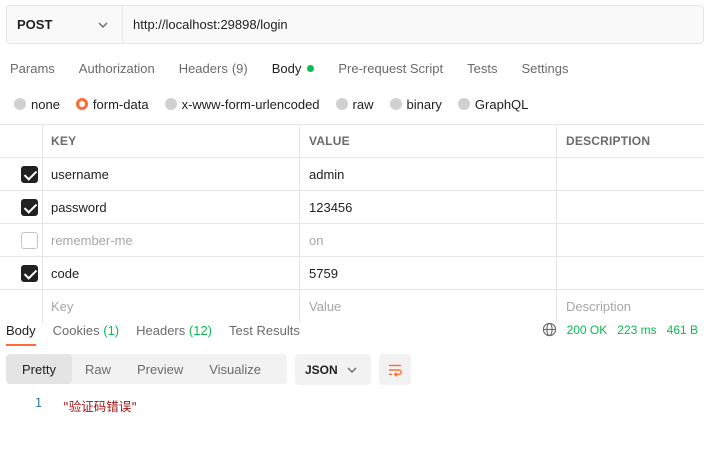 Image resolution: width=704 pixels, height=459 pixels. Describe the element at coordinates (171, 207) in the screenshot. I see `key-cell: password` at that location.